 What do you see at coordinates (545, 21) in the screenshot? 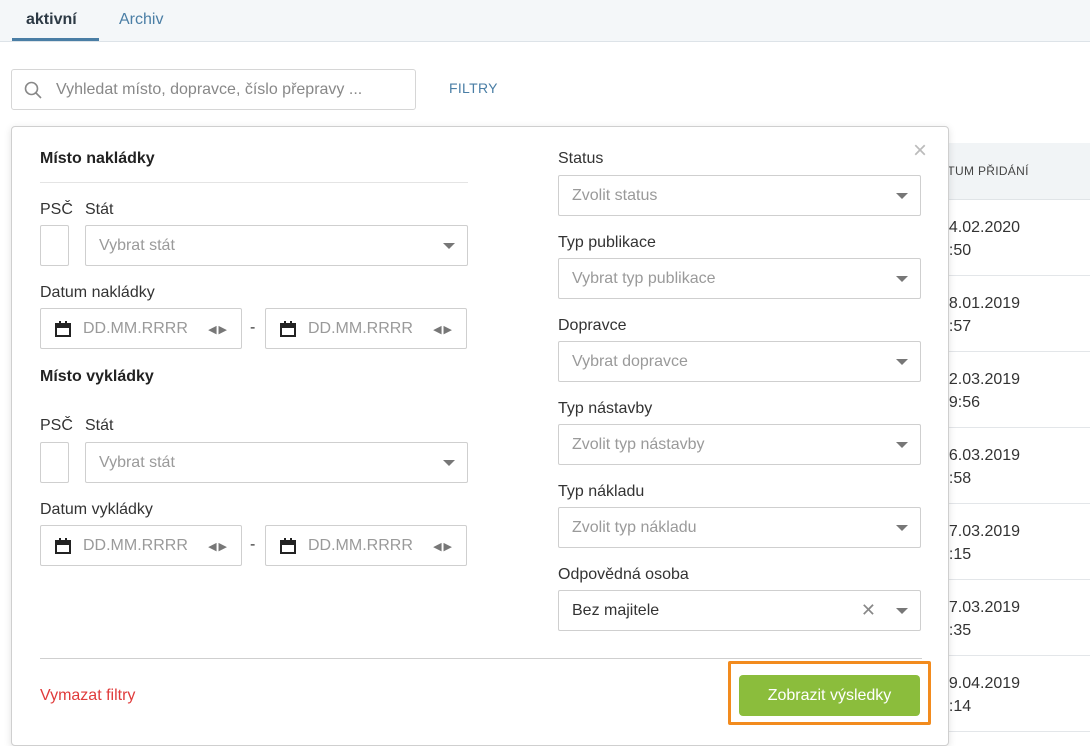
I see `tab-bar: aktivní Archiv` at bounding box center [545, 21].